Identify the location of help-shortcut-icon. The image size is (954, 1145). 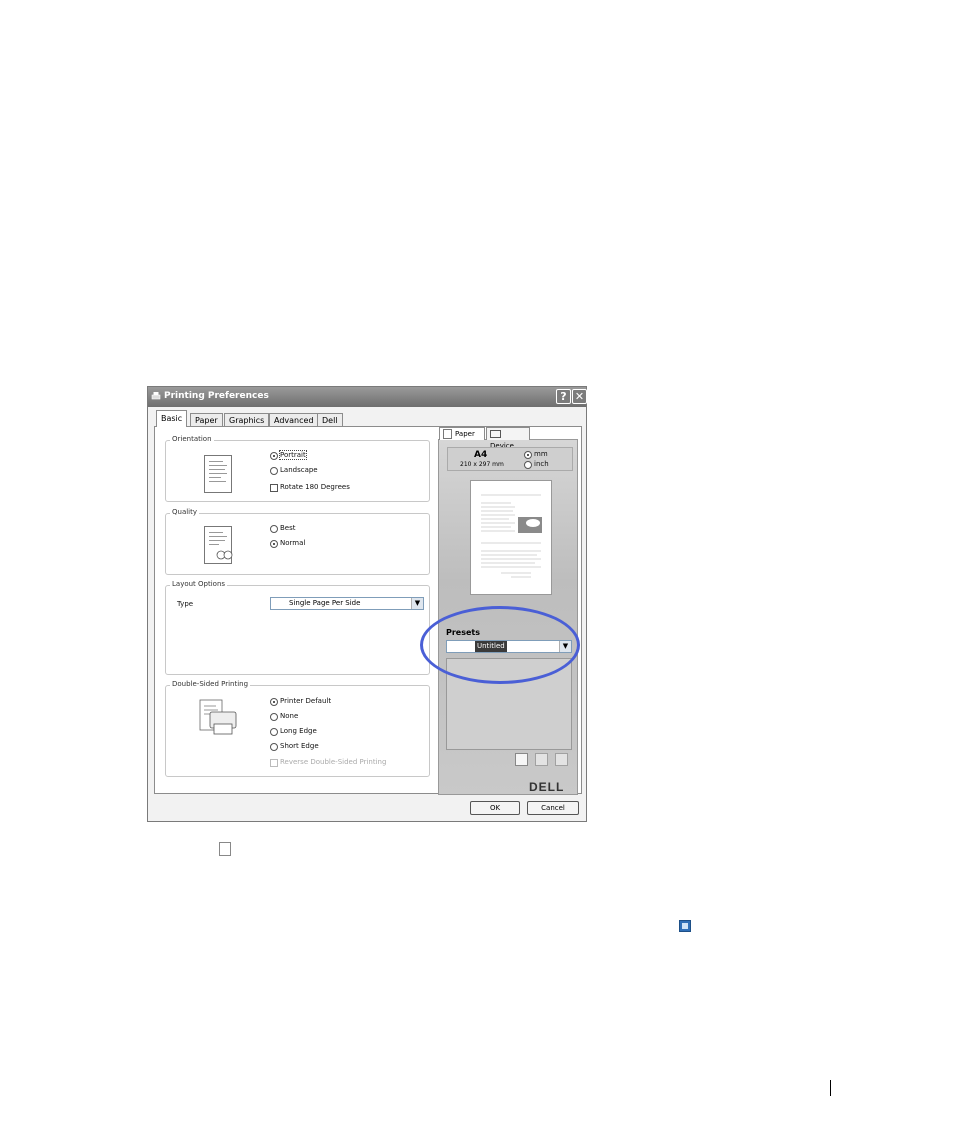
(685, 926).